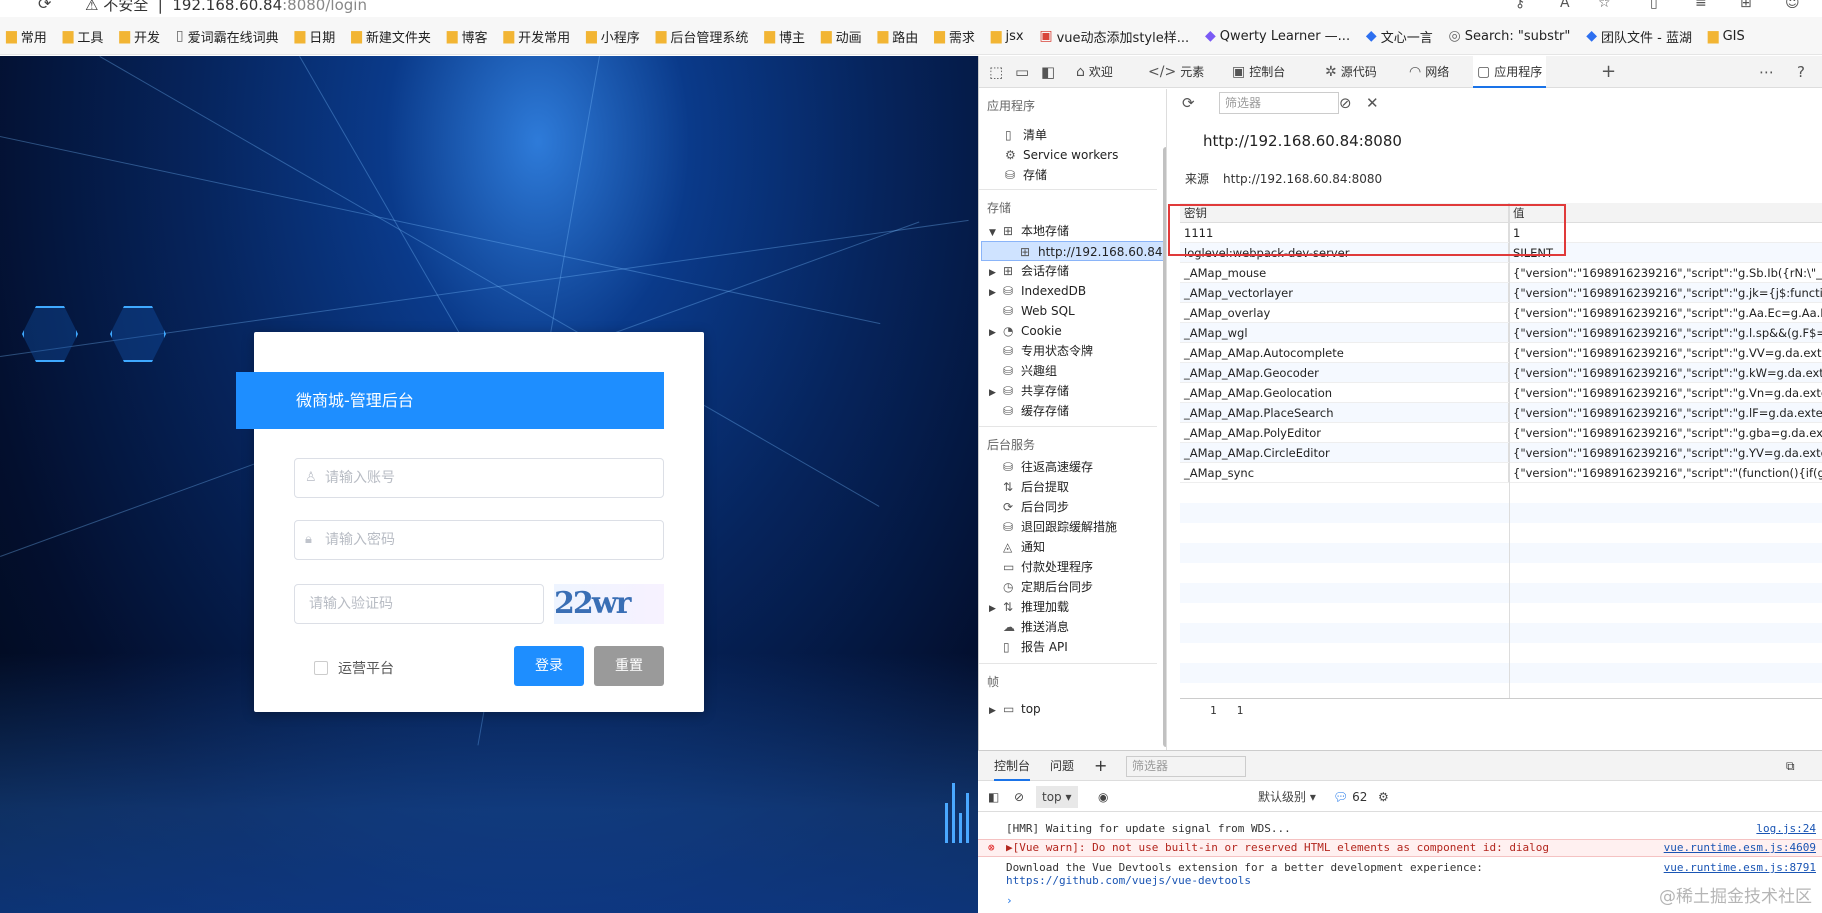 The image size is (1822, 913). Describe the element at coordinates (897, 35) in the screenshot. I see `bookmark-item: ▆ 路由` at that location.